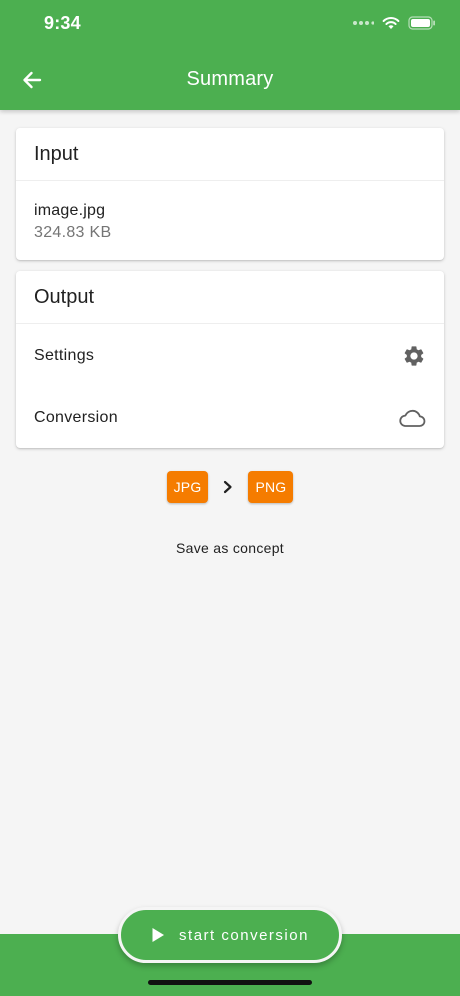 The image size is (460, 996). Describe the element at coordinates (70, 210) in the screenshot. I see `file-name: image.jpg` at that location.